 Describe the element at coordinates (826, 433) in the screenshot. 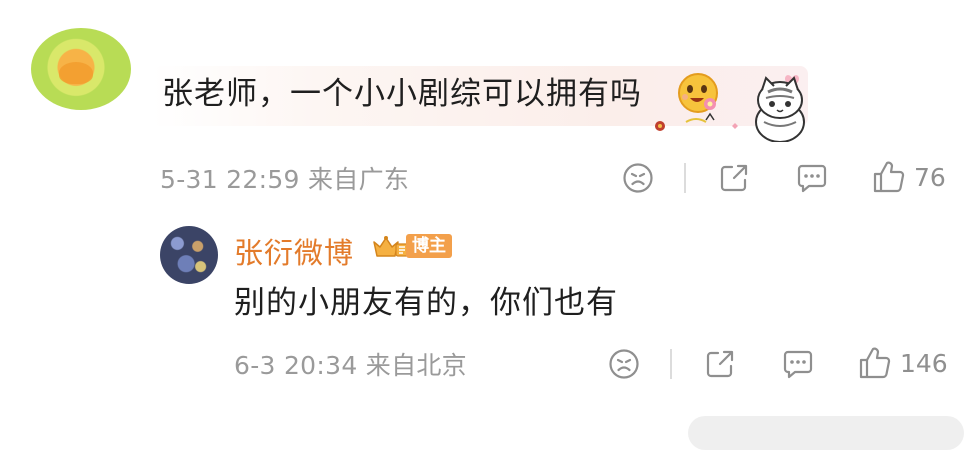

I see `watermark-overlay` at that location.